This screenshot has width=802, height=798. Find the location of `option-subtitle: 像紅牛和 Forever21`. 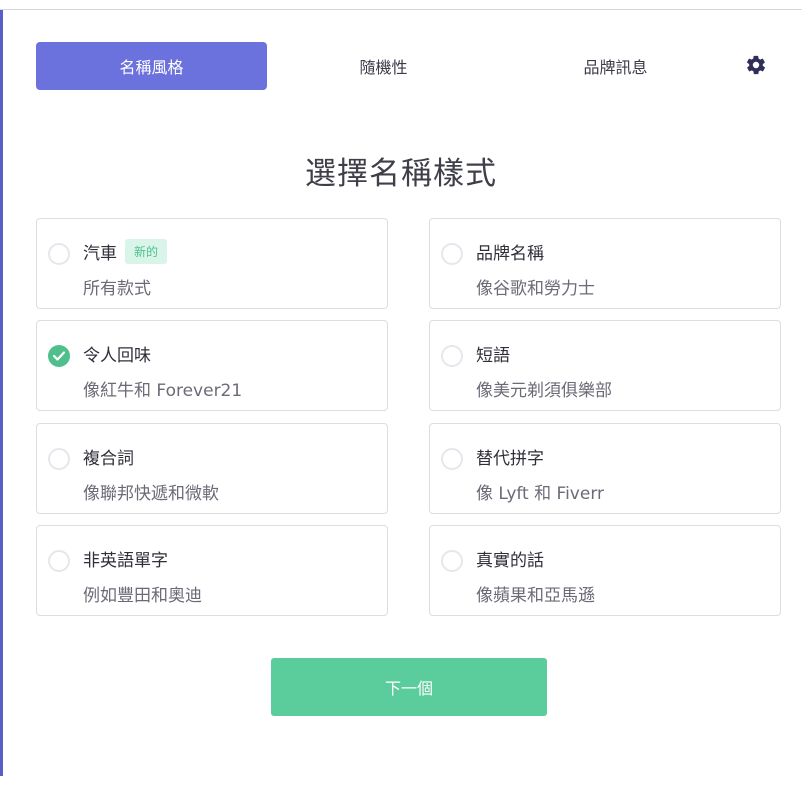

option-subtitle: 像紅牛和 Forever21 is located at coordinates (163, 391).